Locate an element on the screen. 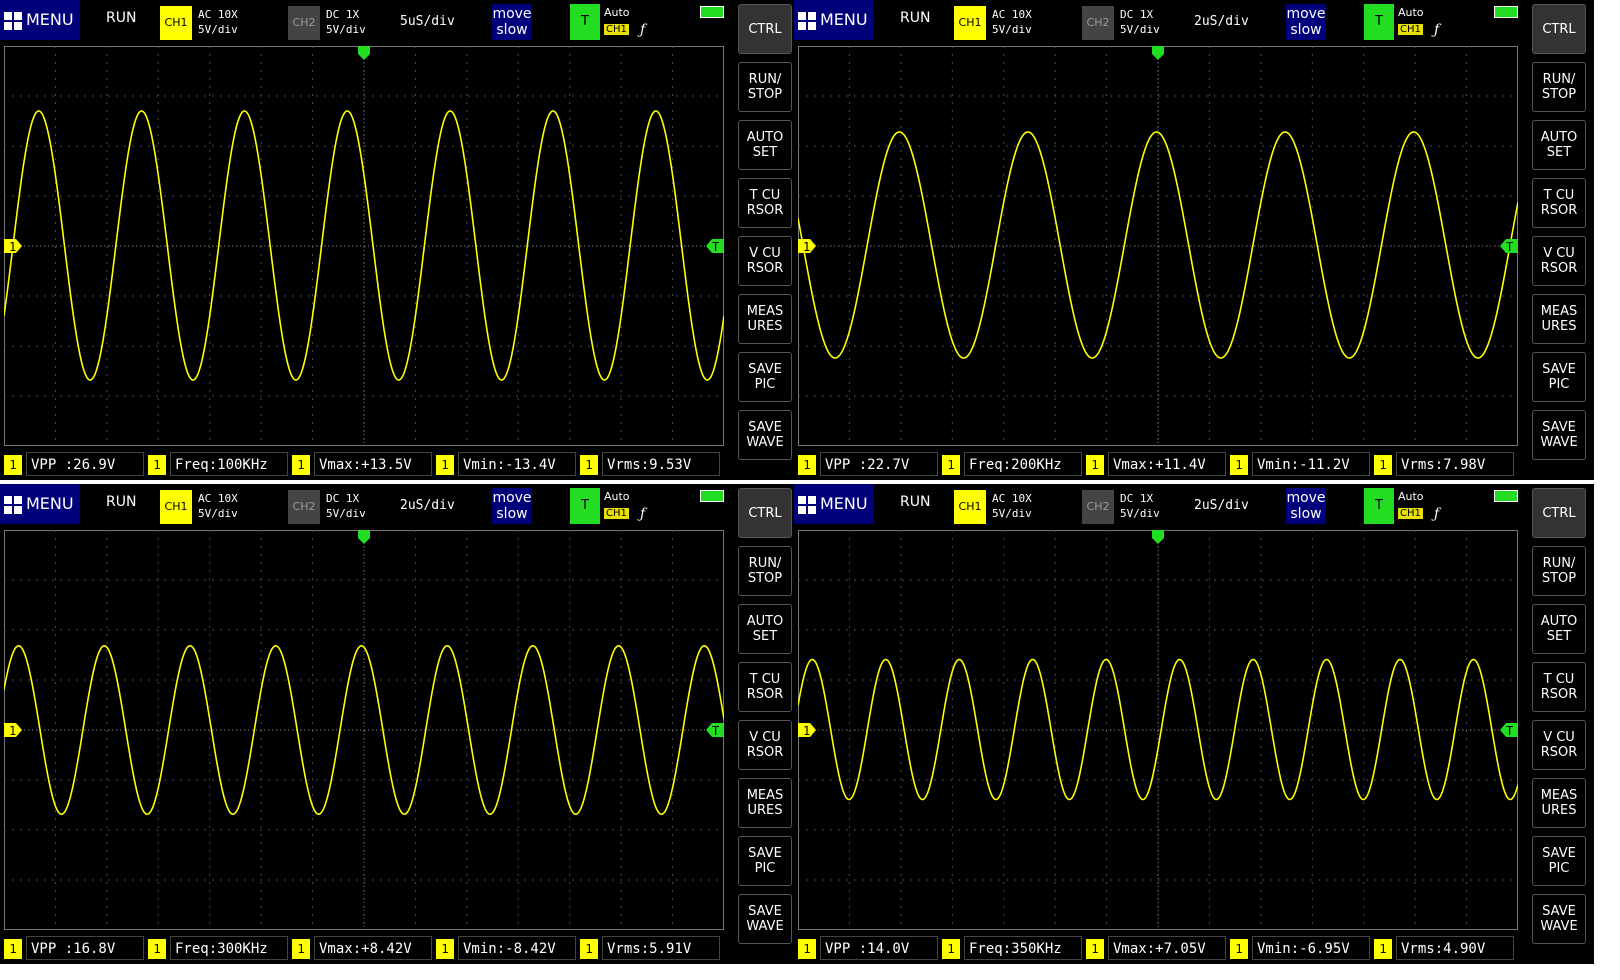 Image resolution: width=1620 pixels, height=980 pixels. vmin-measure: Vmin:-13.4V is located at coordinates (517, 464).